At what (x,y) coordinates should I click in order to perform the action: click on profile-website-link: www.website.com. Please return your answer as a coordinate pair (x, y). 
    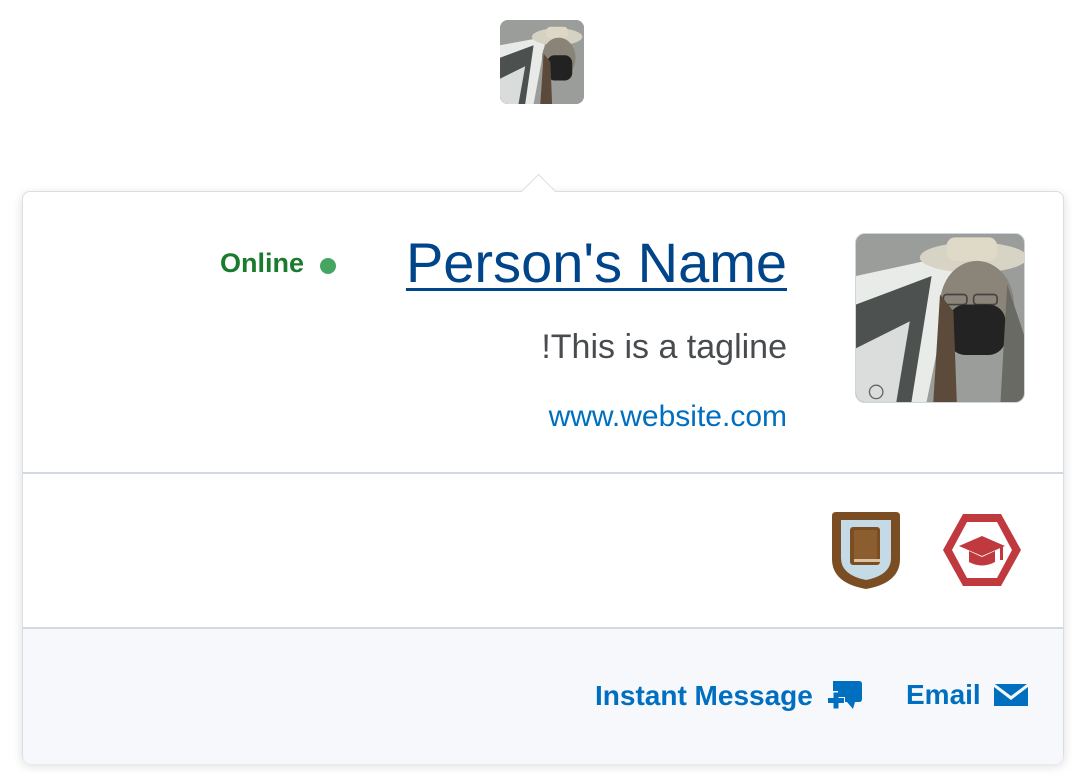
    Looking at the image, I should click on (668, 417).